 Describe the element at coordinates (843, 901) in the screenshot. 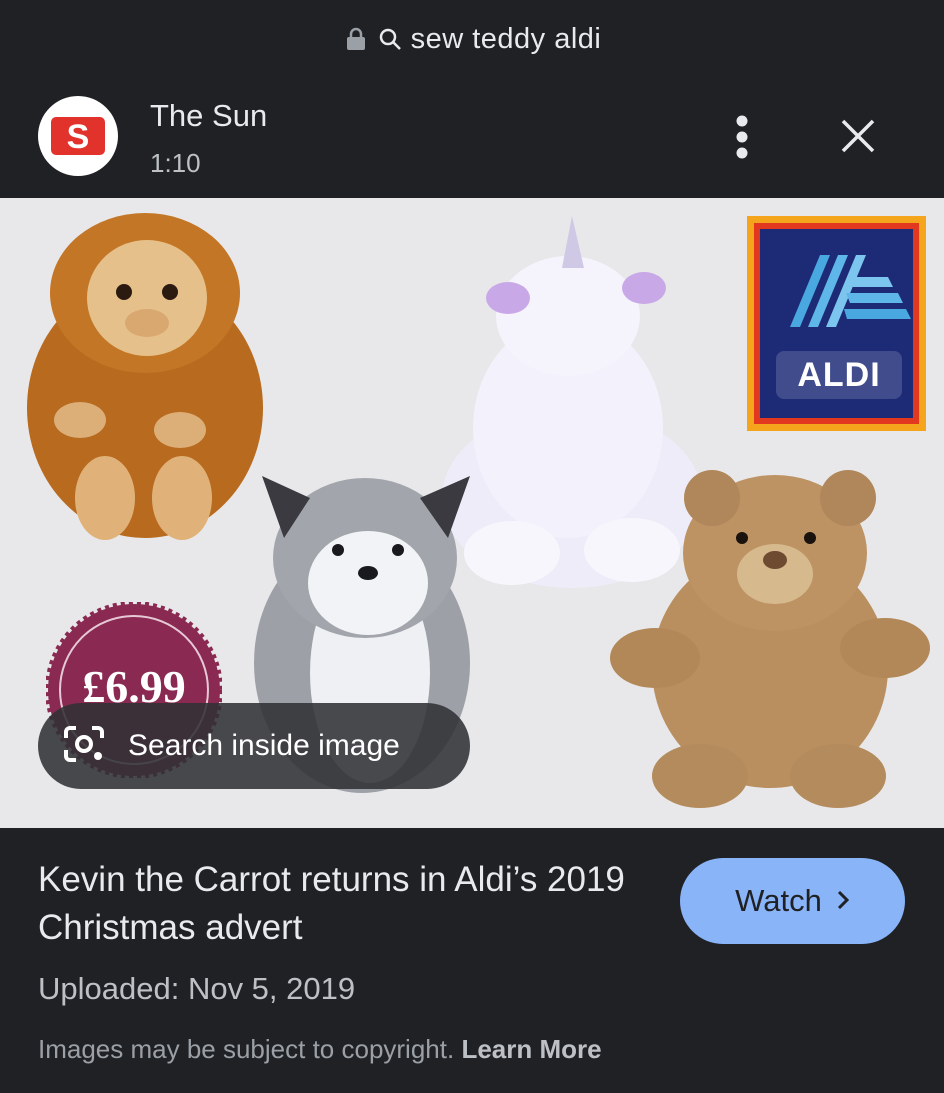

I see `chevron-right-icon` at that location.